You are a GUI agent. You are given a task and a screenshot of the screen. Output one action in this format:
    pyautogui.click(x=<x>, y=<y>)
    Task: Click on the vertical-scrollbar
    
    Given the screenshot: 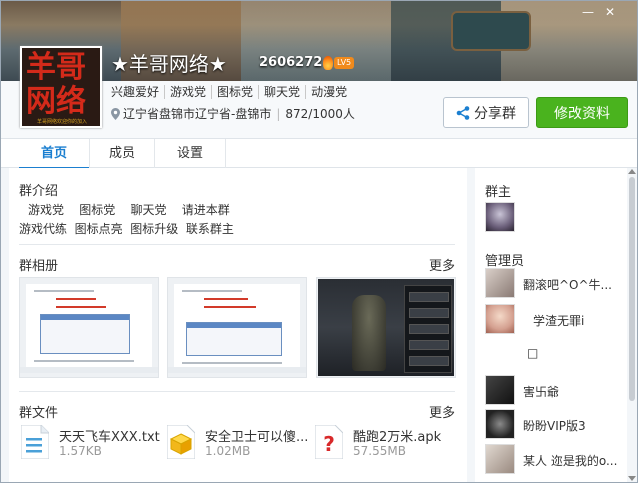 What is the action you would take?
    pyautogui.click(x=632, y=325)
    